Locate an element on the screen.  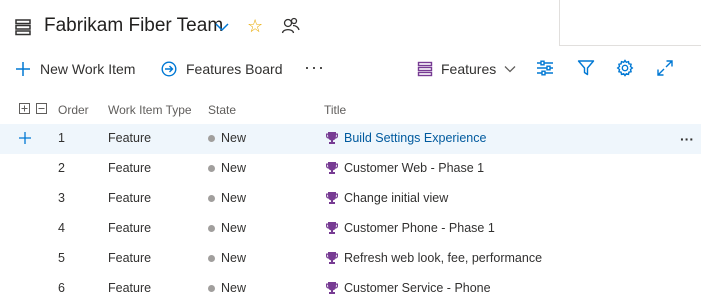
row-title: Customer Phone - Phase 1 is located at coordinates (410, 228).